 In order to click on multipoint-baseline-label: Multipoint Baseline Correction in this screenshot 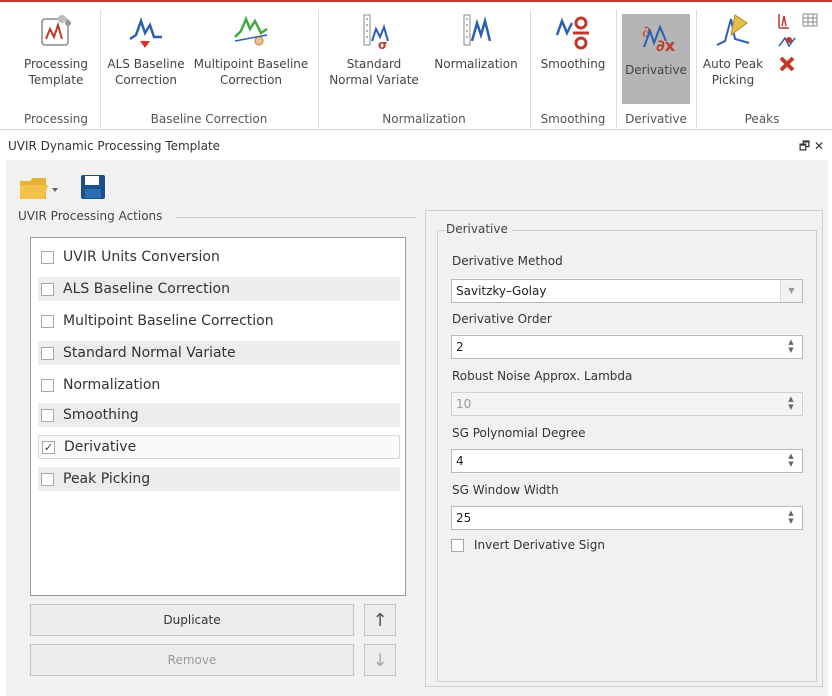, I will do `click(251, 72)`.